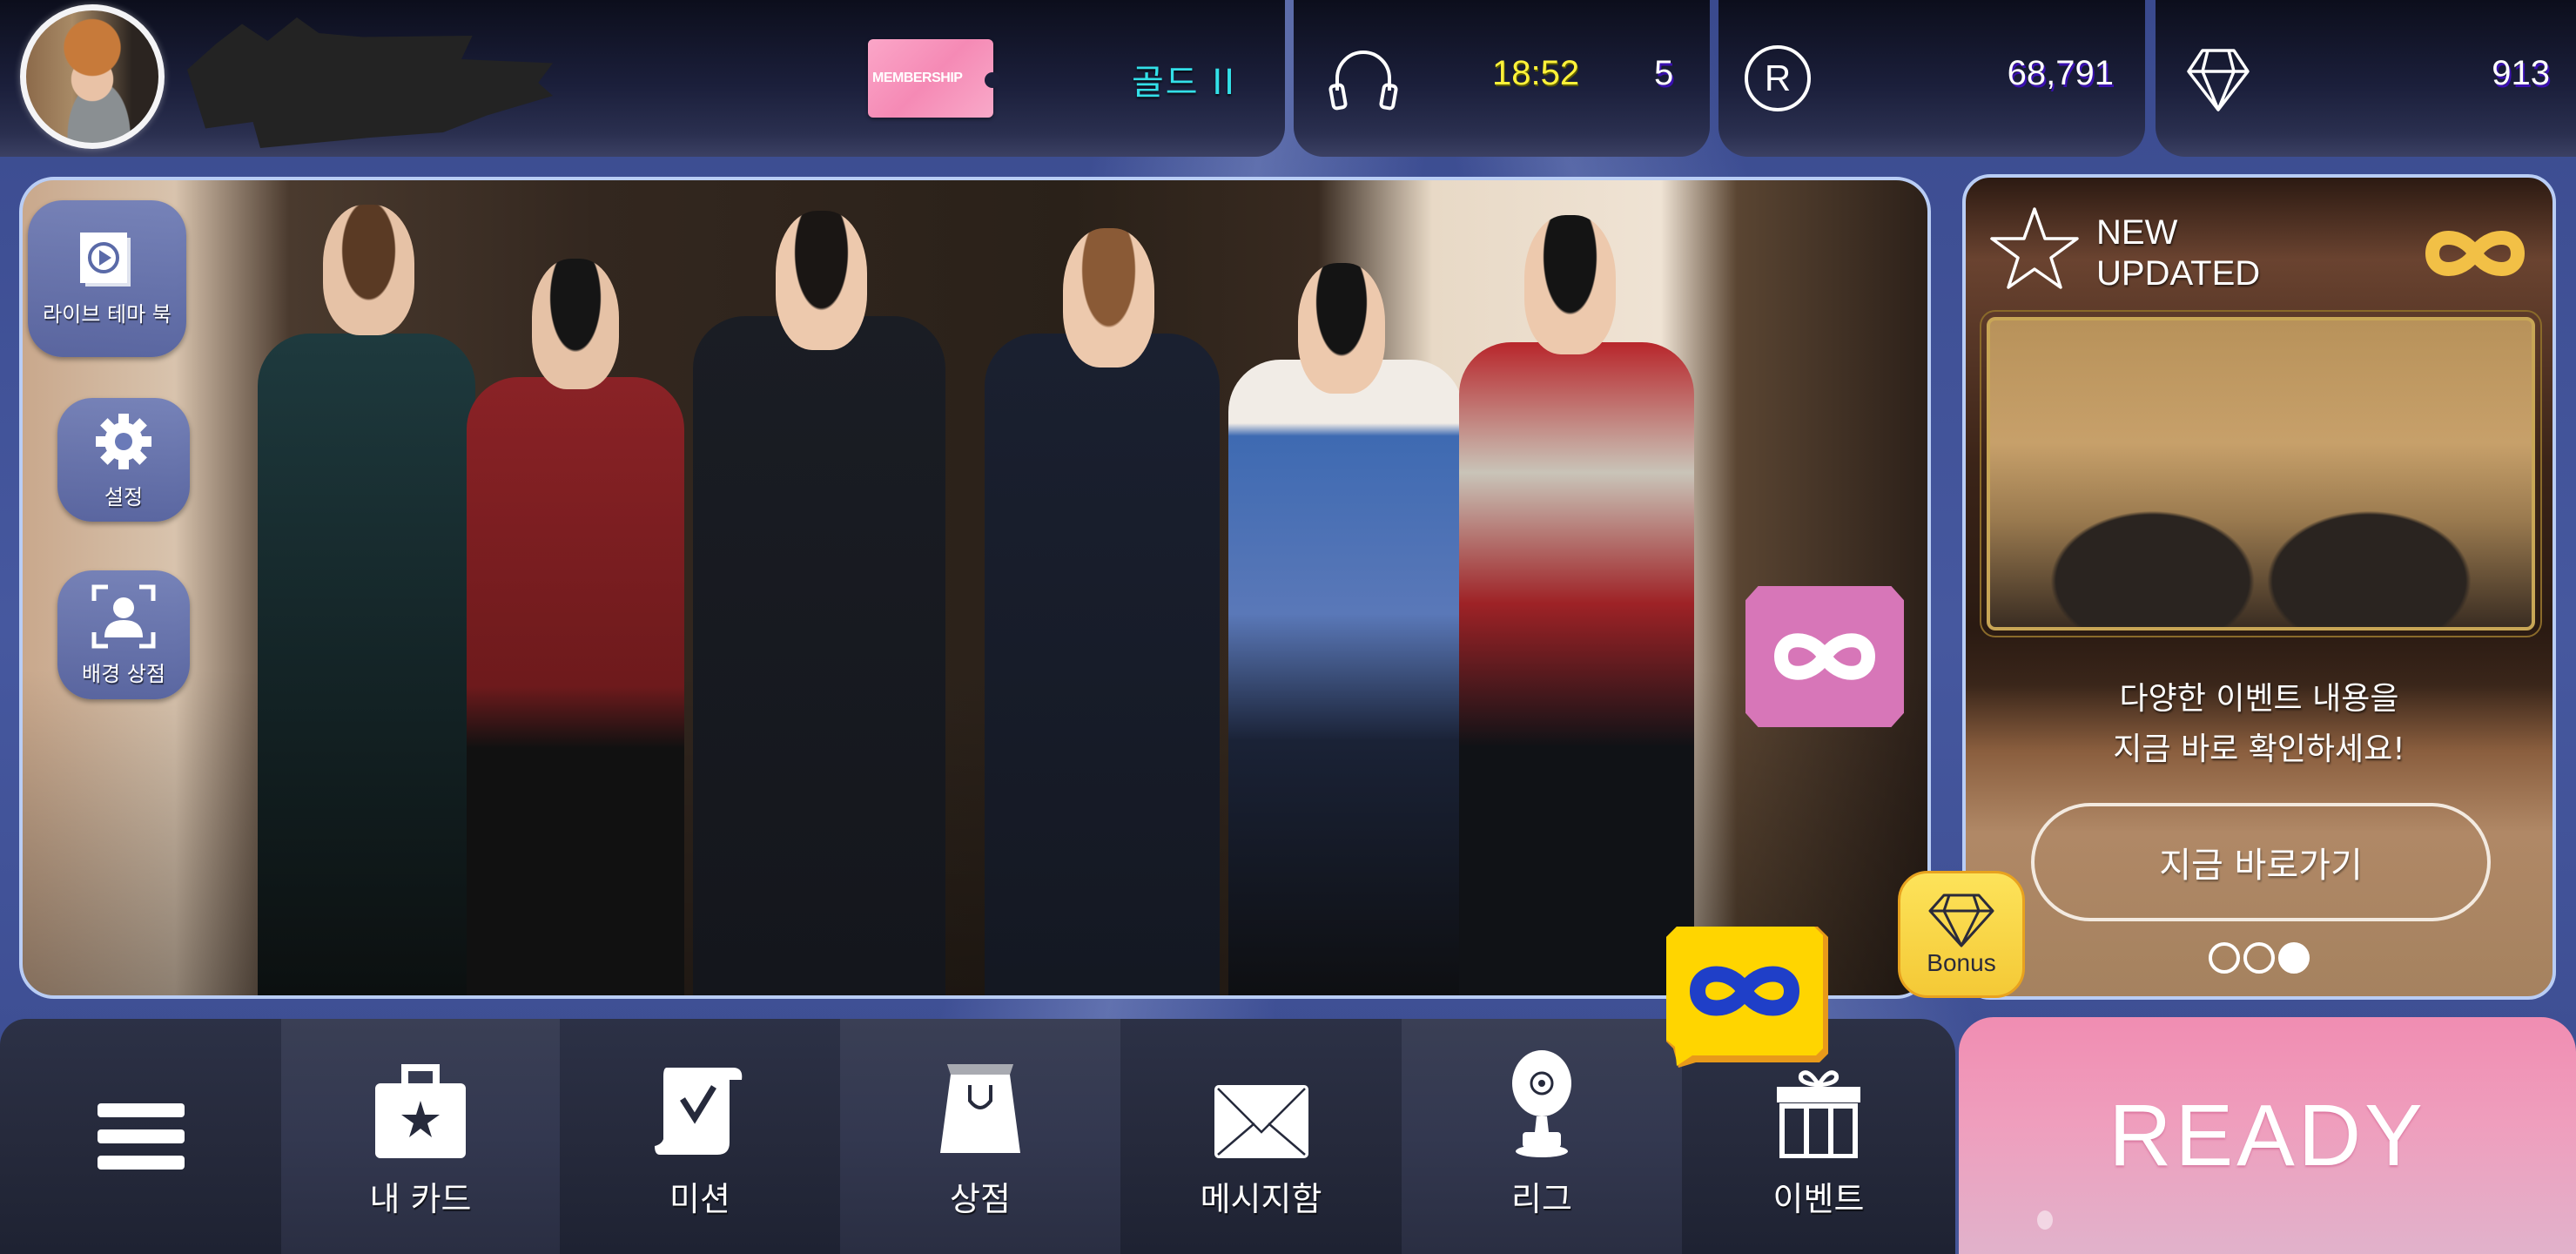 The image size is (2576, 1254). What do you see at coordinates (2261, 473) in the screenshot?
I see `event-photo` at bounding box center [2261, 473].